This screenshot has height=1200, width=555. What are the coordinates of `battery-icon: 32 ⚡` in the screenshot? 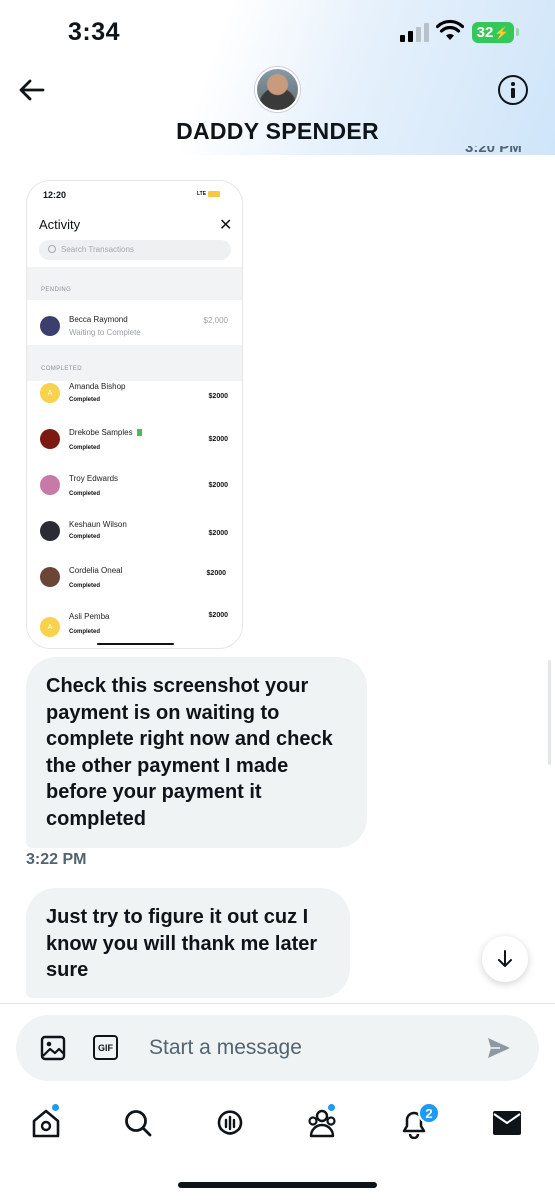 It's located at (493, 32).